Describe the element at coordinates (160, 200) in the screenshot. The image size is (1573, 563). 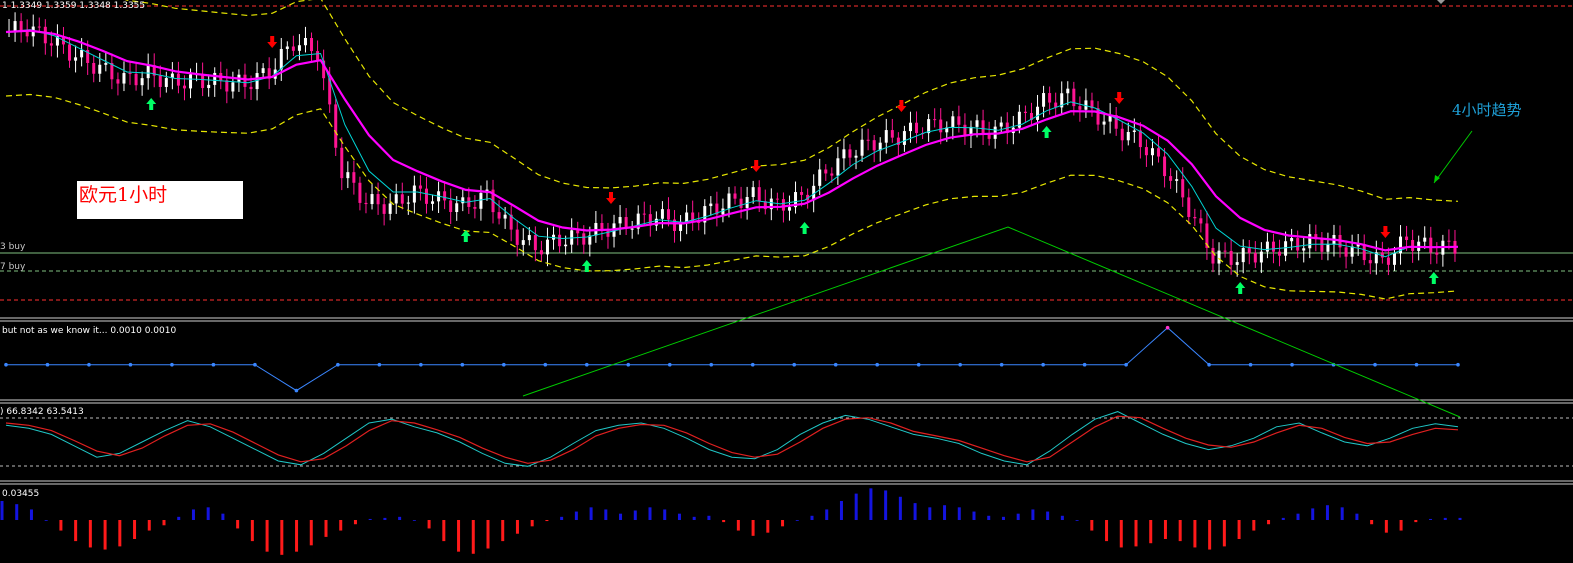
I see `annotation-box: 欧元1小时` at that location.